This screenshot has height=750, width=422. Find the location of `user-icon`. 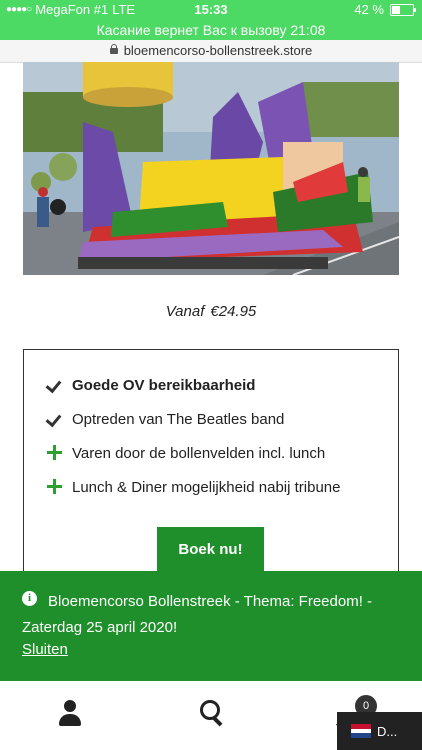

user-icon is located at coordinates (70, 715).